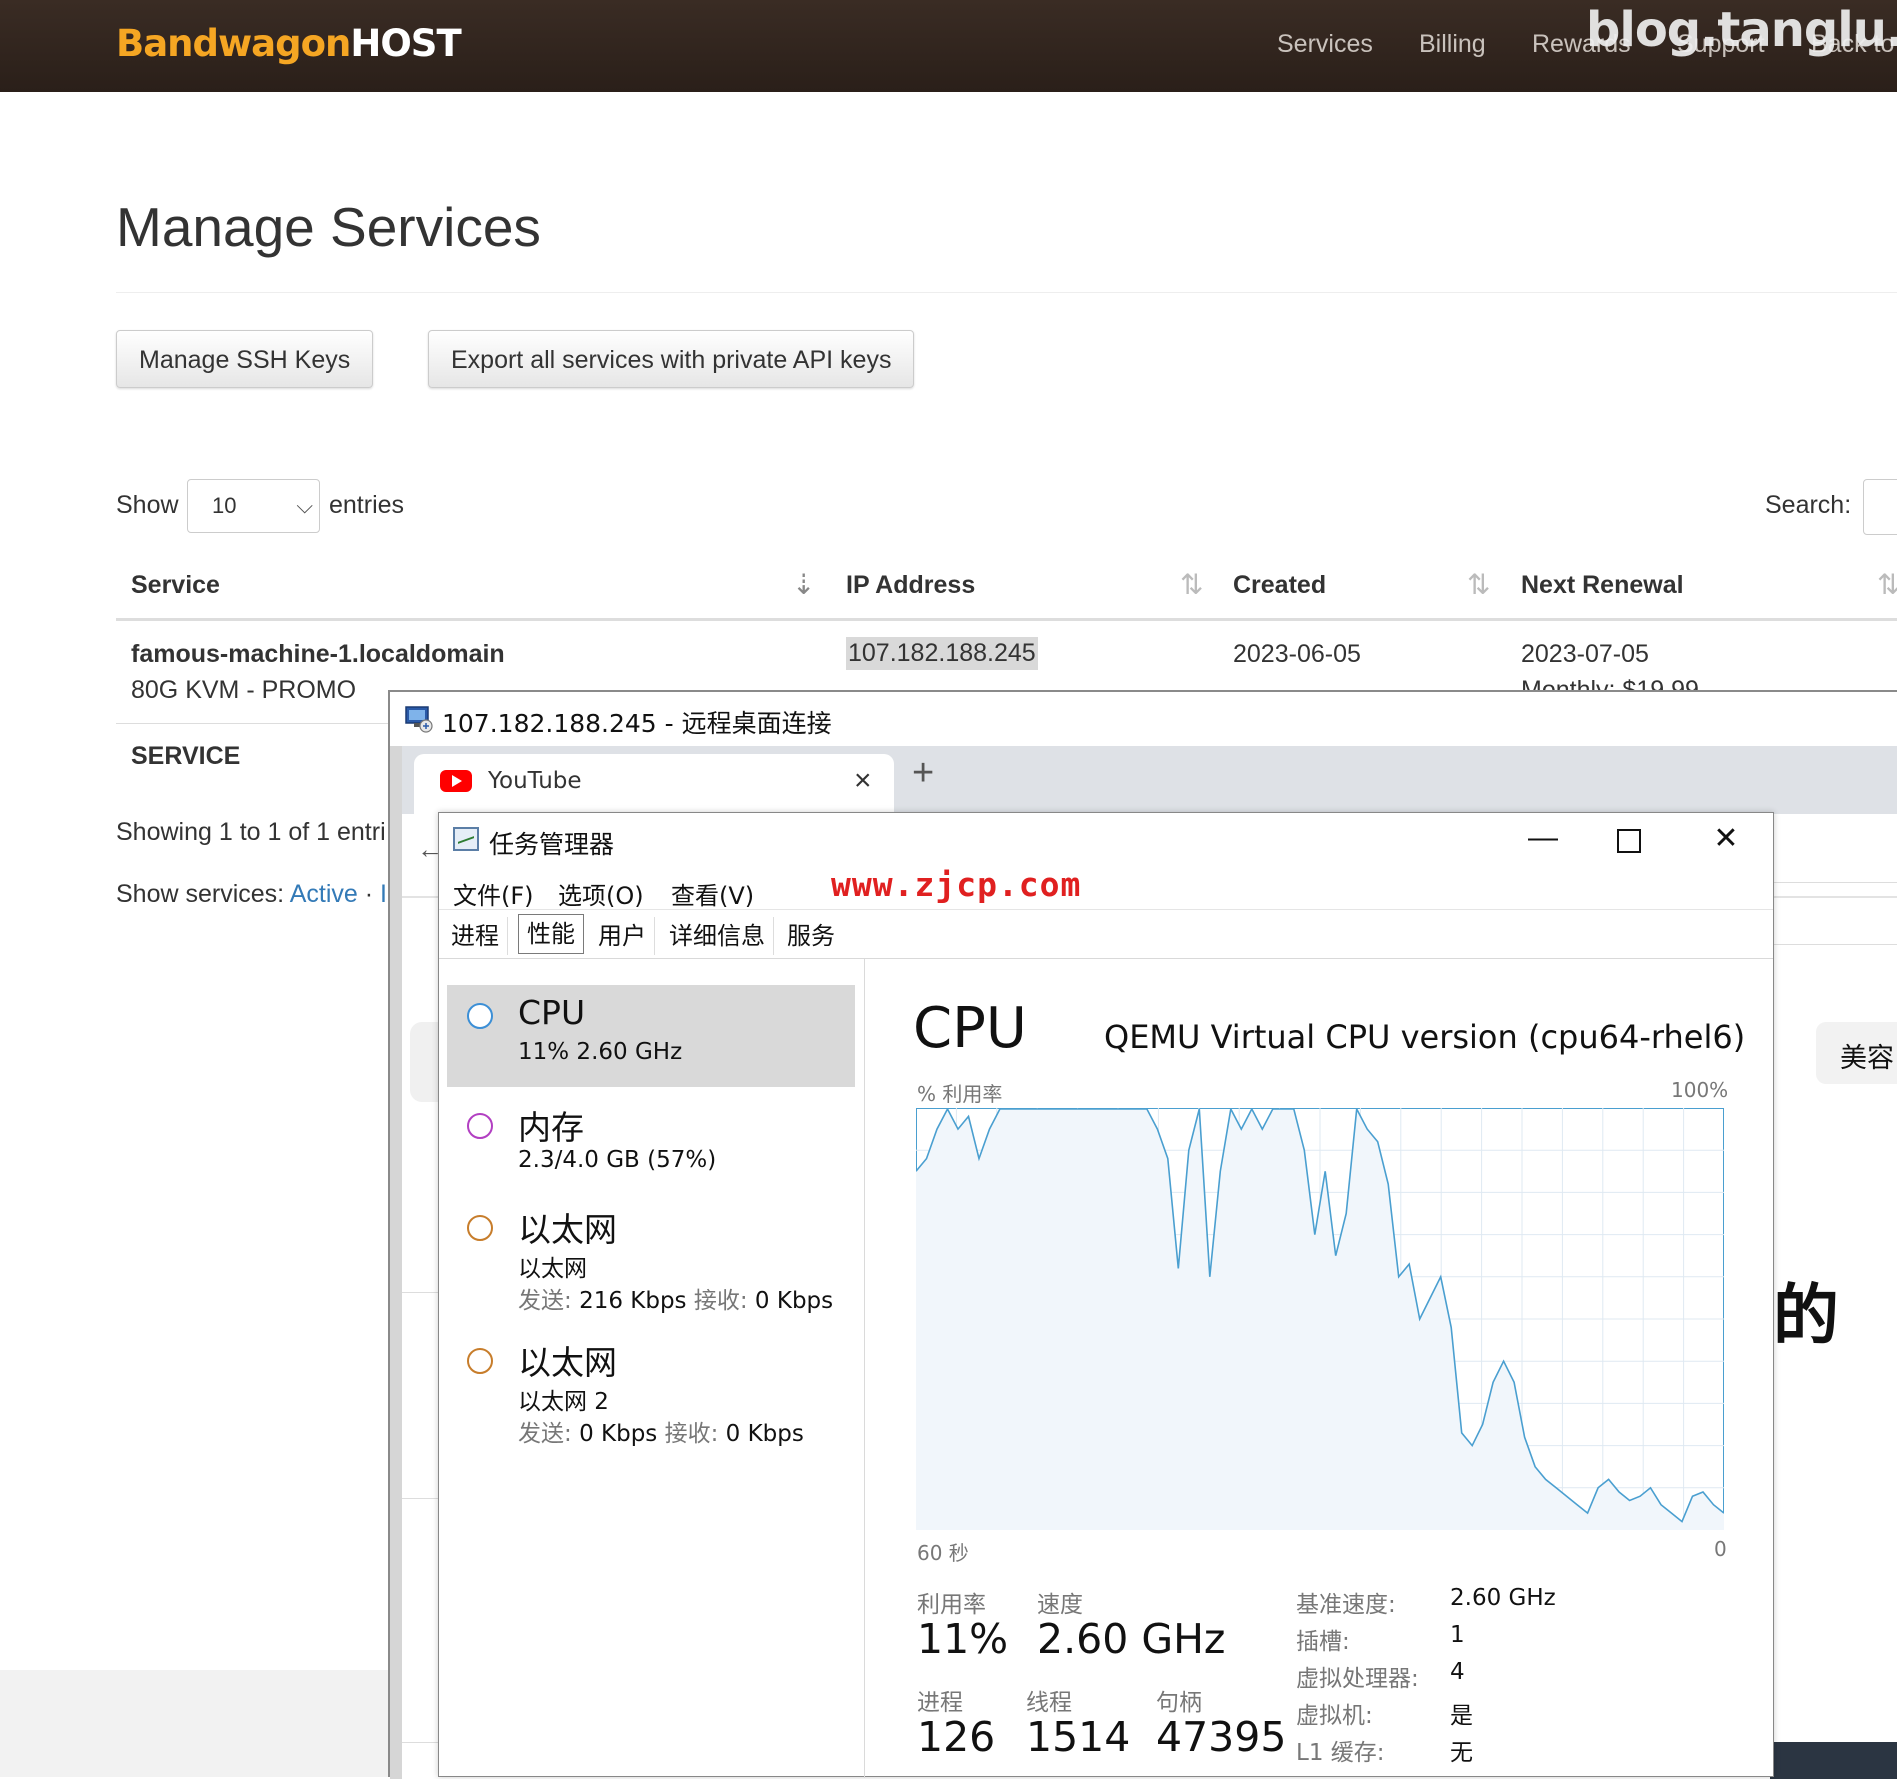 The width and height of the screenshot is (1897, 1779). What do you see at coordinates (942, 653) in the screenshot?
I see `ip-address-cell: 107.182.188.245` at bounding box center [942, 653].